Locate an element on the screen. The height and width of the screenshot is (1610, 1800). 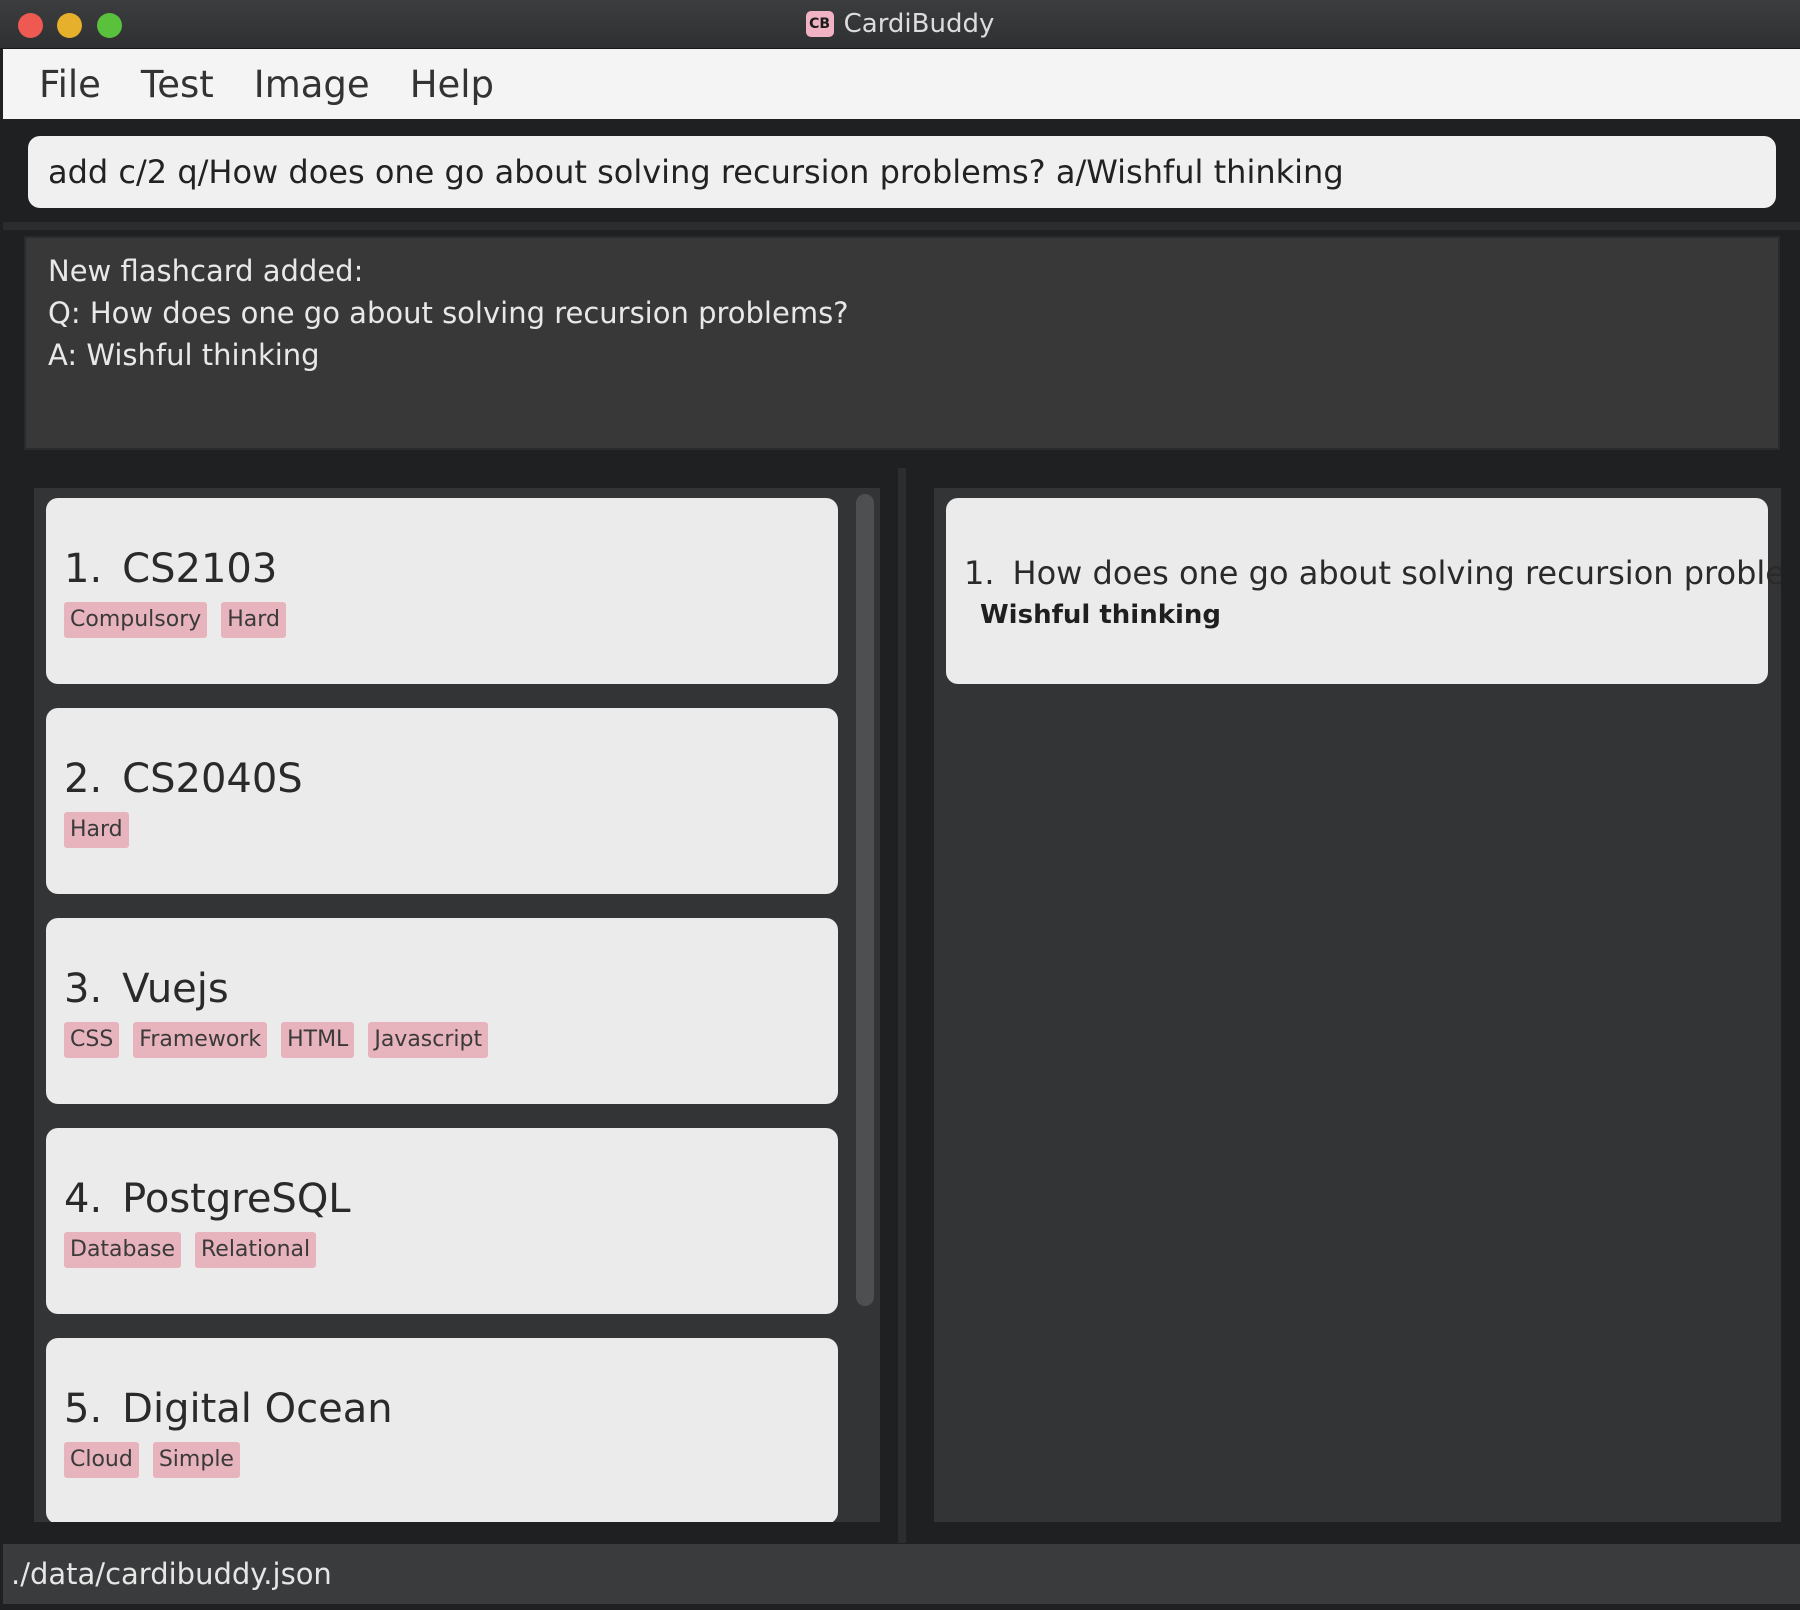
tag: Relational is located at coordinates (255, 1250).